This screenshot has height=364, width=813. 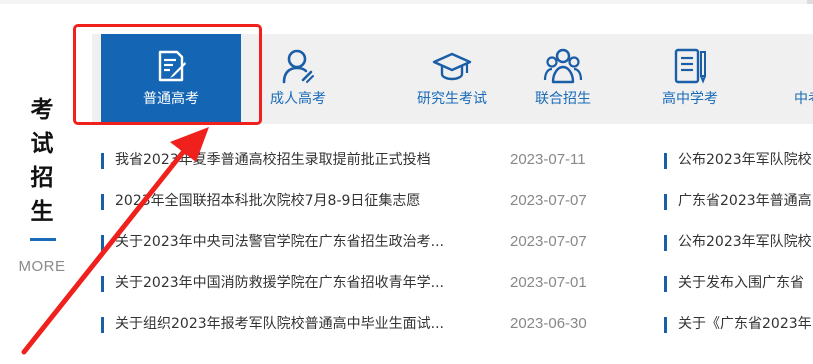 I want to click on list-item: 2023年全国联招本科批次院校7月8-9日征集志愿 2023-07-07, so click(x=361, y=203).